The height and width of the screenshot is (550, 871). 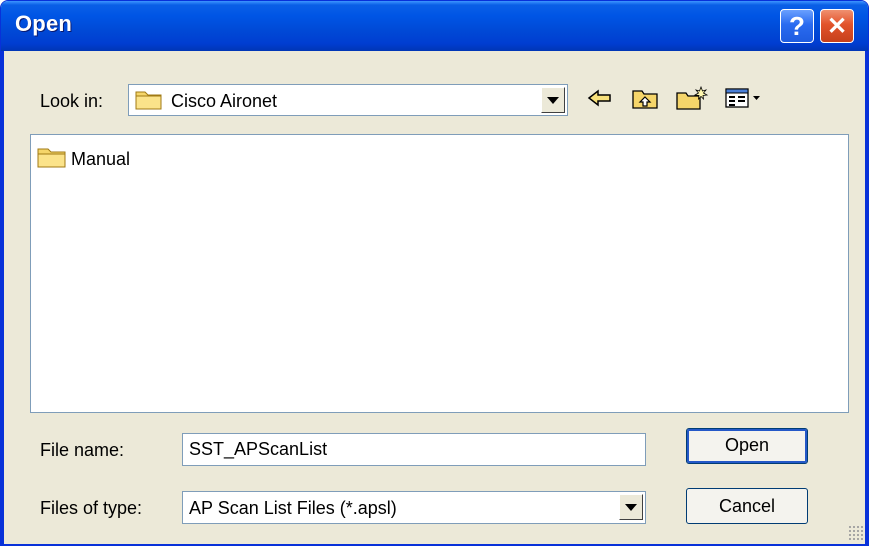 I want to click on close-button: ✕, so click(x=837, y=26).